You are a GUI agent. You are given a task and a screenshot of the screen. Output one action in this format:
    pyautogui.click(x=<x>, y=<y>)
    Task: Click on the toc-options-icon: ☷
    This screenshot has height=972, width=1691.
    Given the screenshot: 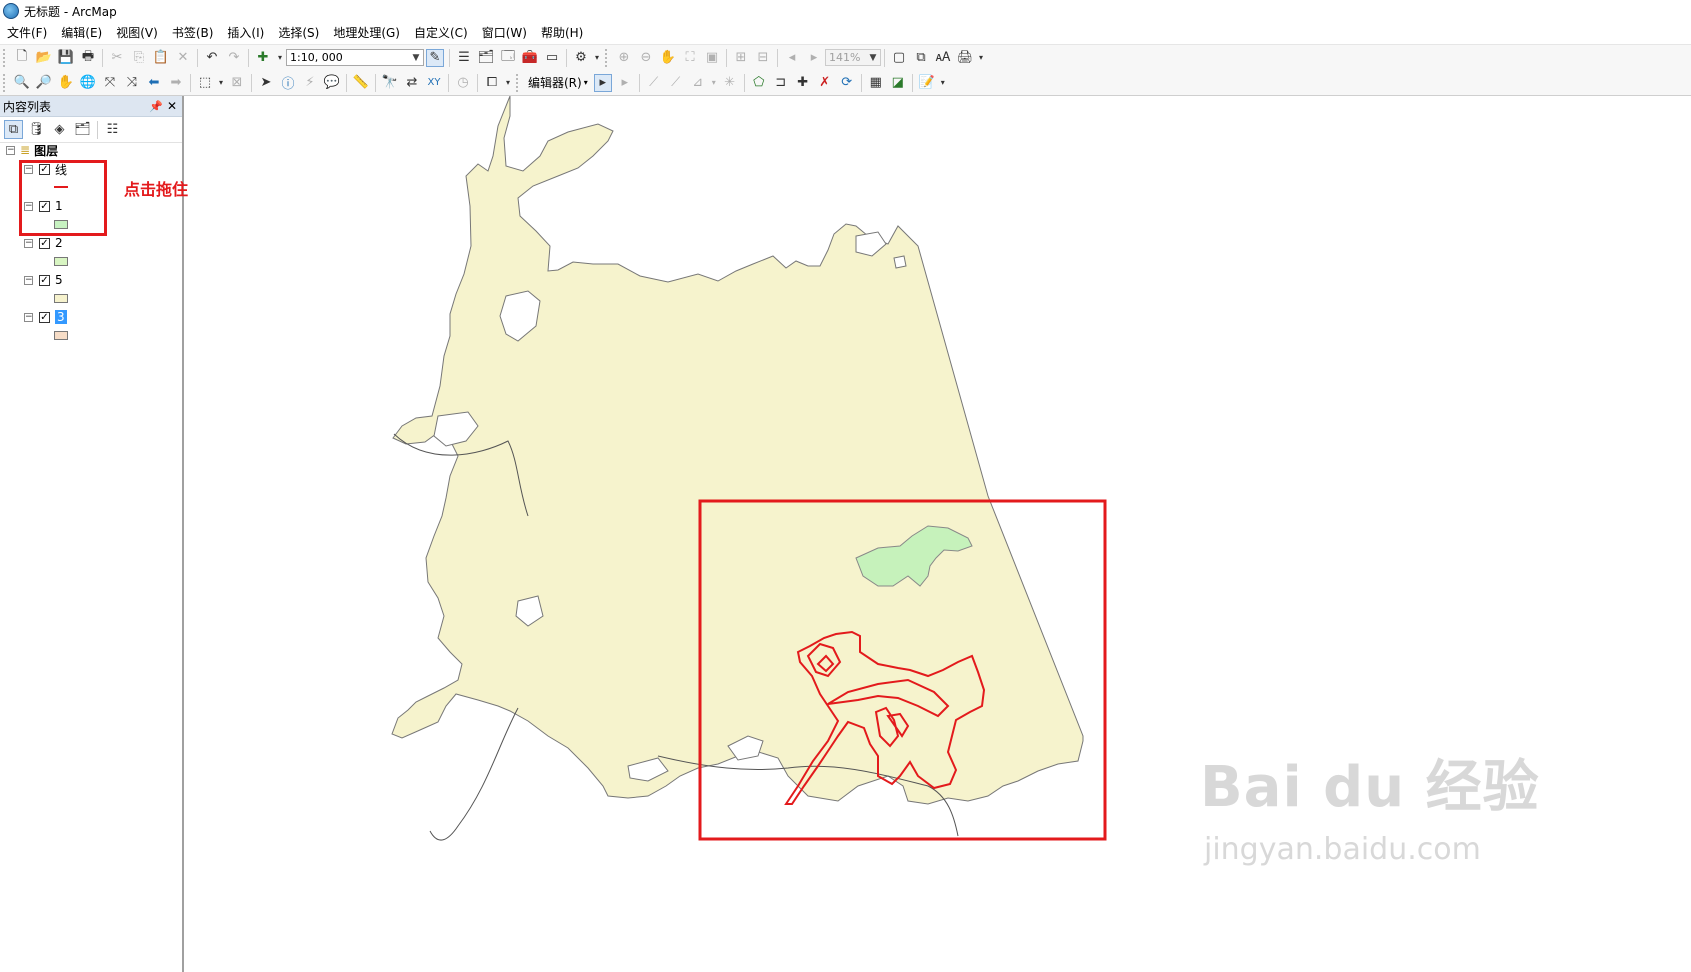 What is the action you would take?
    pyautogui.click(x=112, y=129)
    